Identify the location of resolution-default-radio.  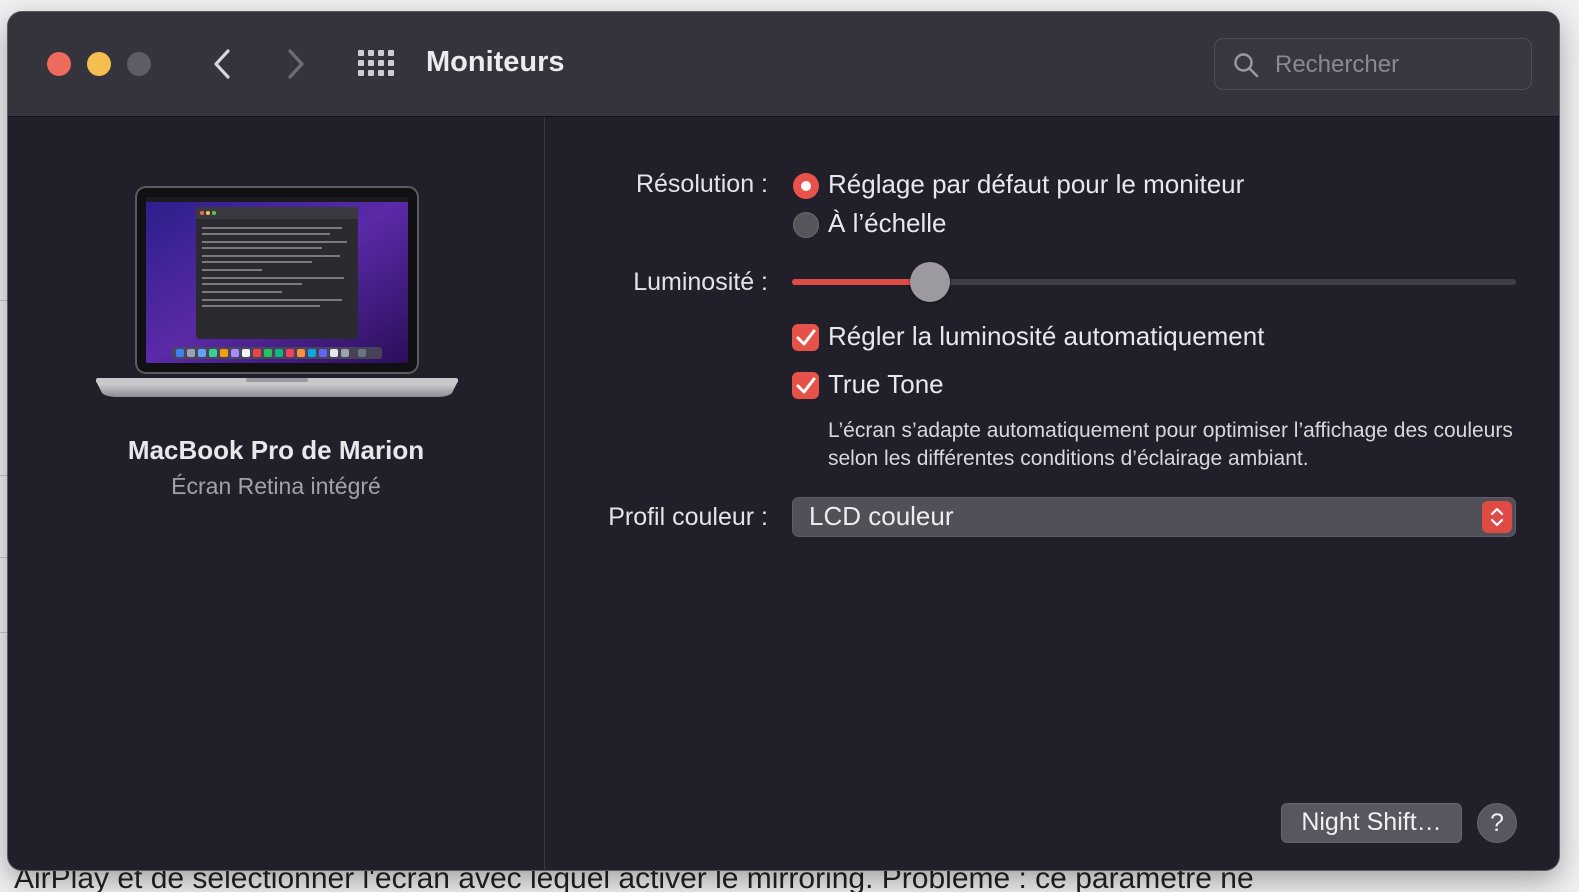
(806, 186).